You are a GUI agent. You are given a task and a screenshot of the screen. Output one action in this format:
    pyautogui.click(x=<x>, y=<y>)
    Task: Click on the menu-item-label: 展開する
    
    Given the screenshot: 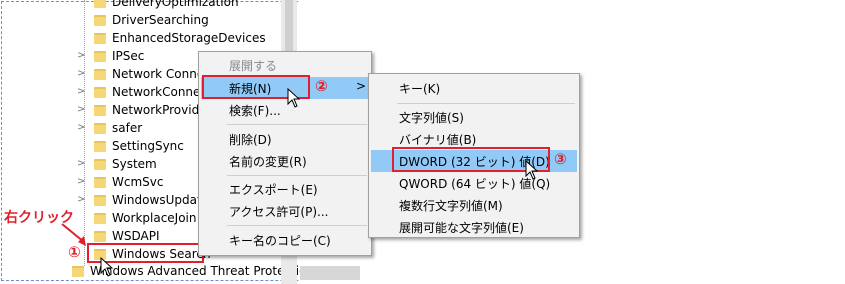 What is the action you would take?
    pyautogui.click(x=253, y=66)
    